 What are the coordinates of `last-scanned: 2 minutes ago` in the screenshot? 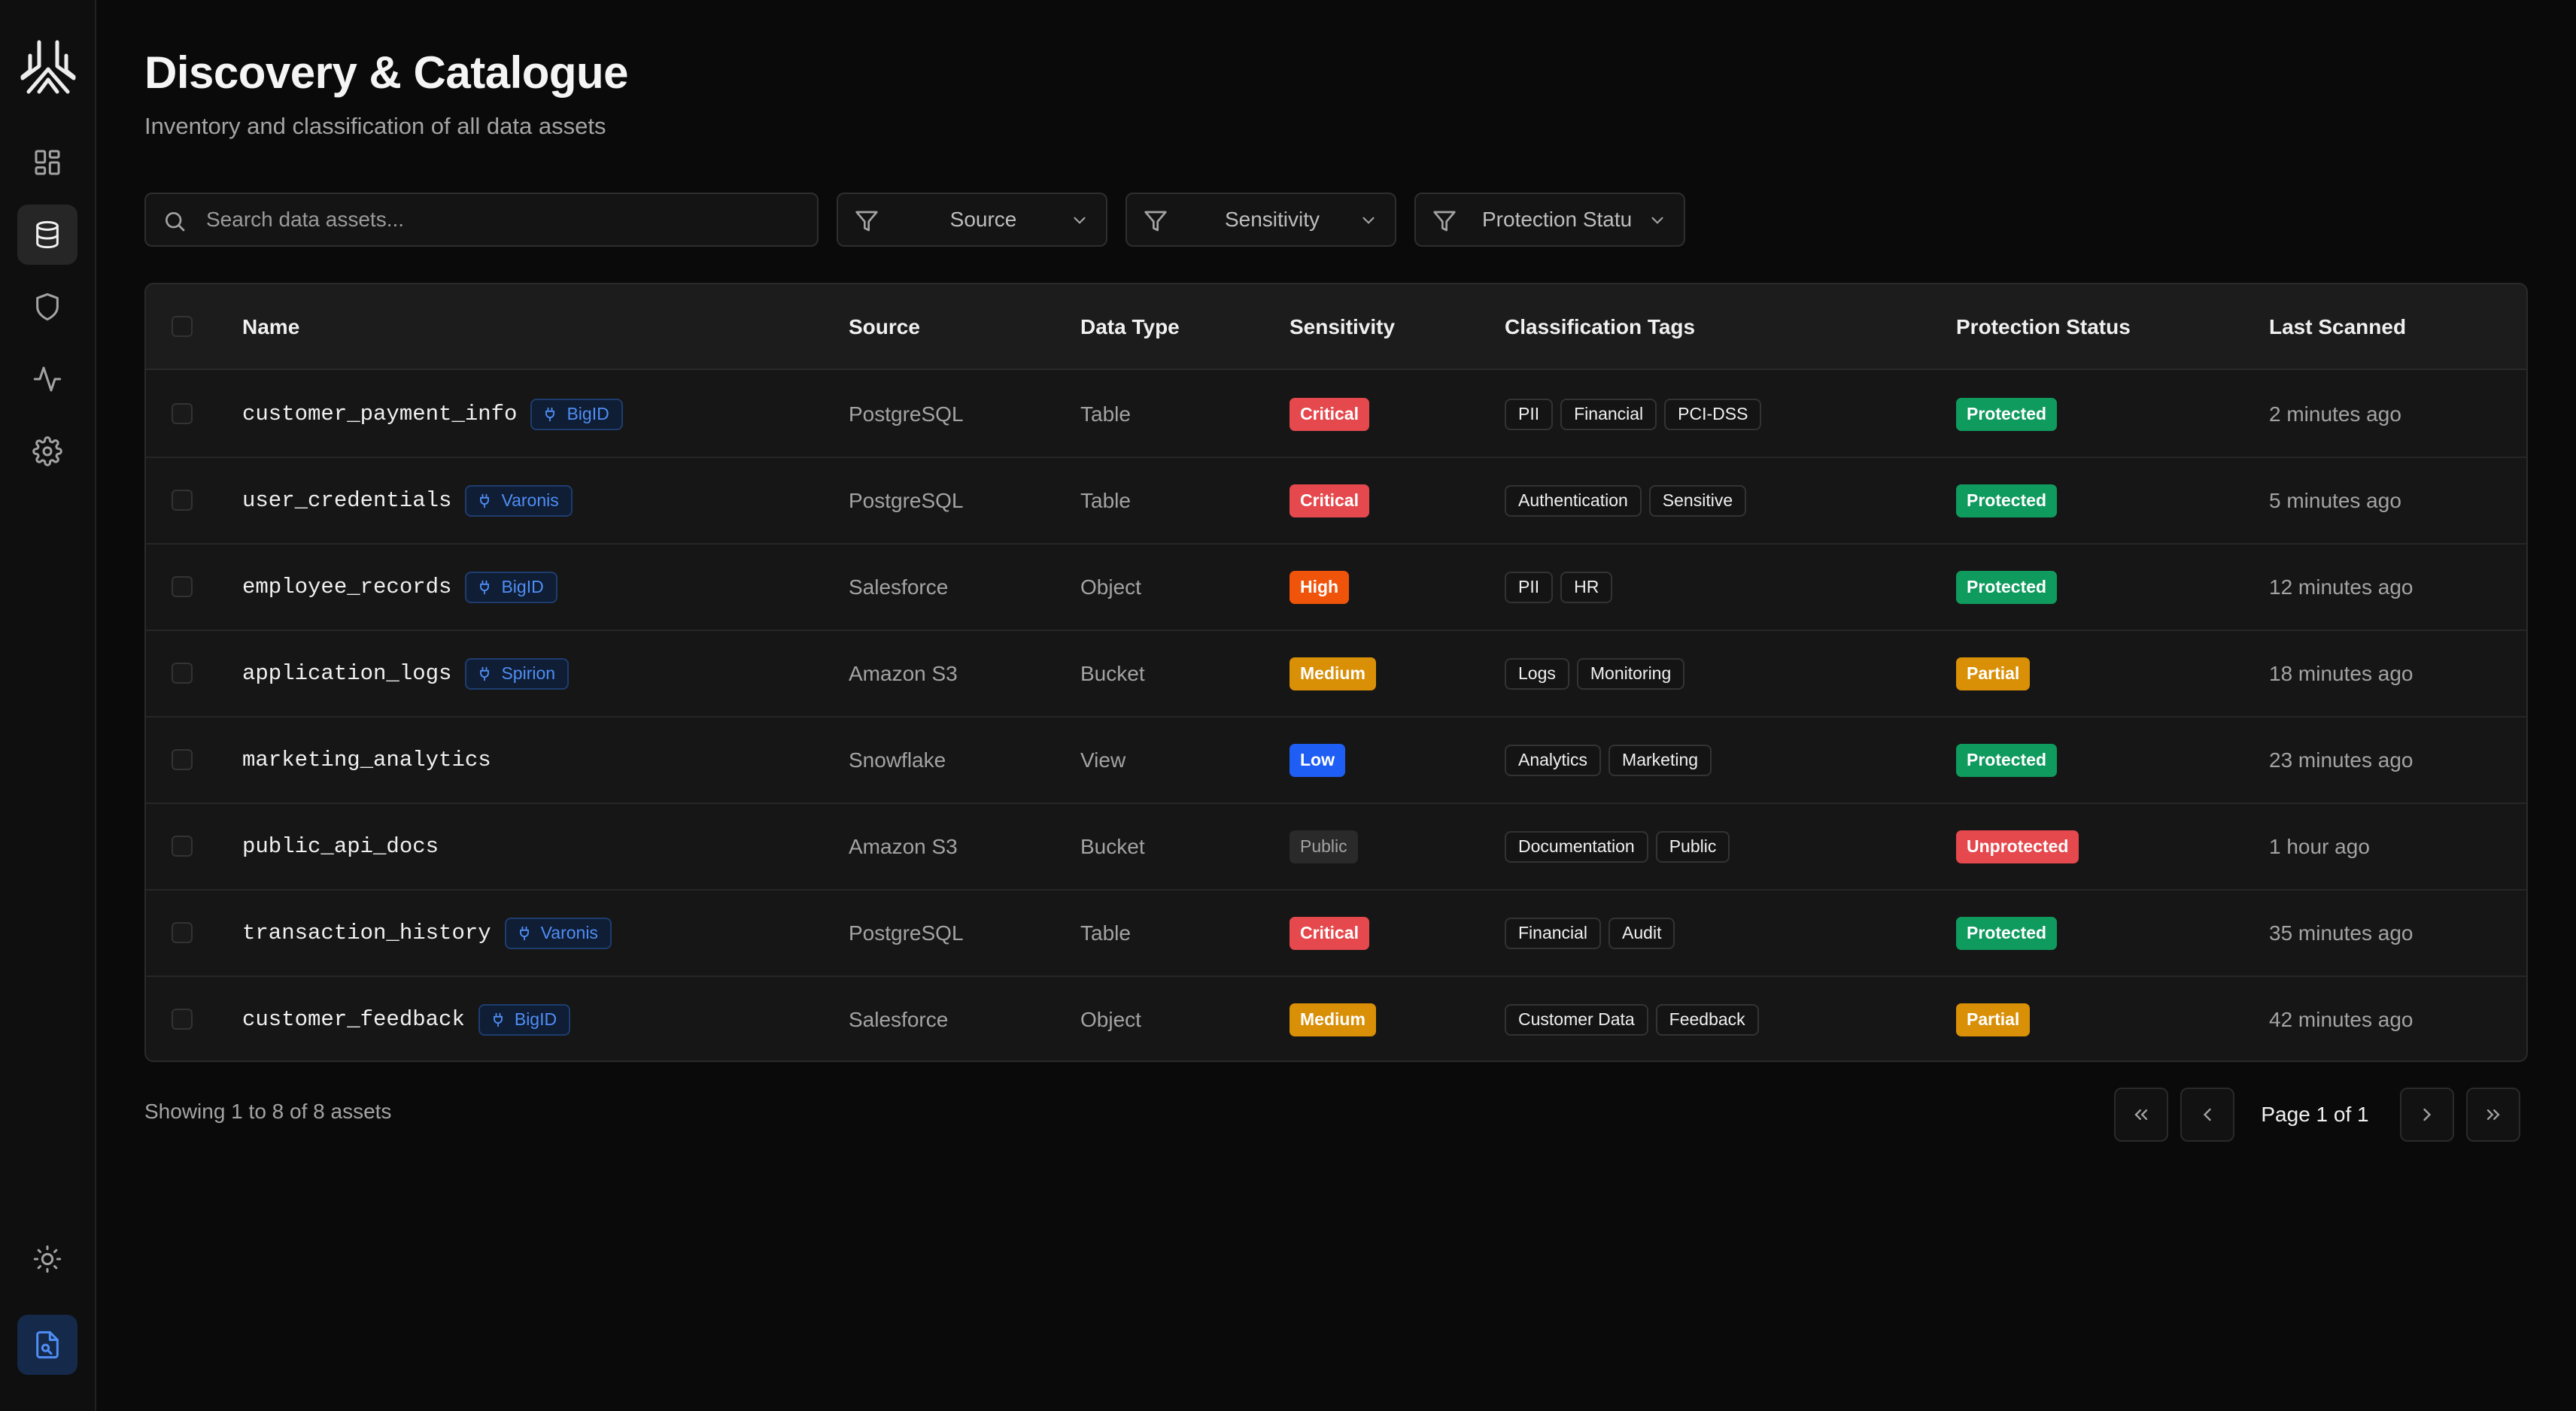 It's located at (2335, 414).